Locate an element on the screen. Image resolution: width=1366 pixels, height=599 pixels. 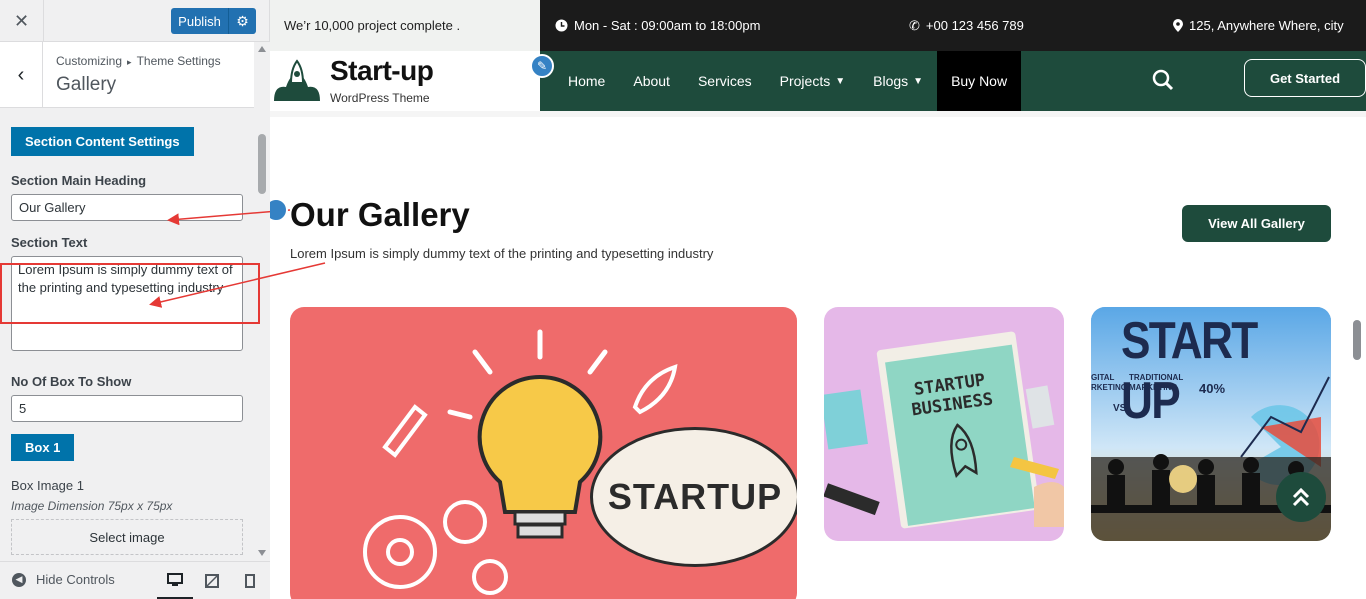
hours-item: Mon - Sat : 09:00am to 18:00pm is located at coordinates (657, 25).